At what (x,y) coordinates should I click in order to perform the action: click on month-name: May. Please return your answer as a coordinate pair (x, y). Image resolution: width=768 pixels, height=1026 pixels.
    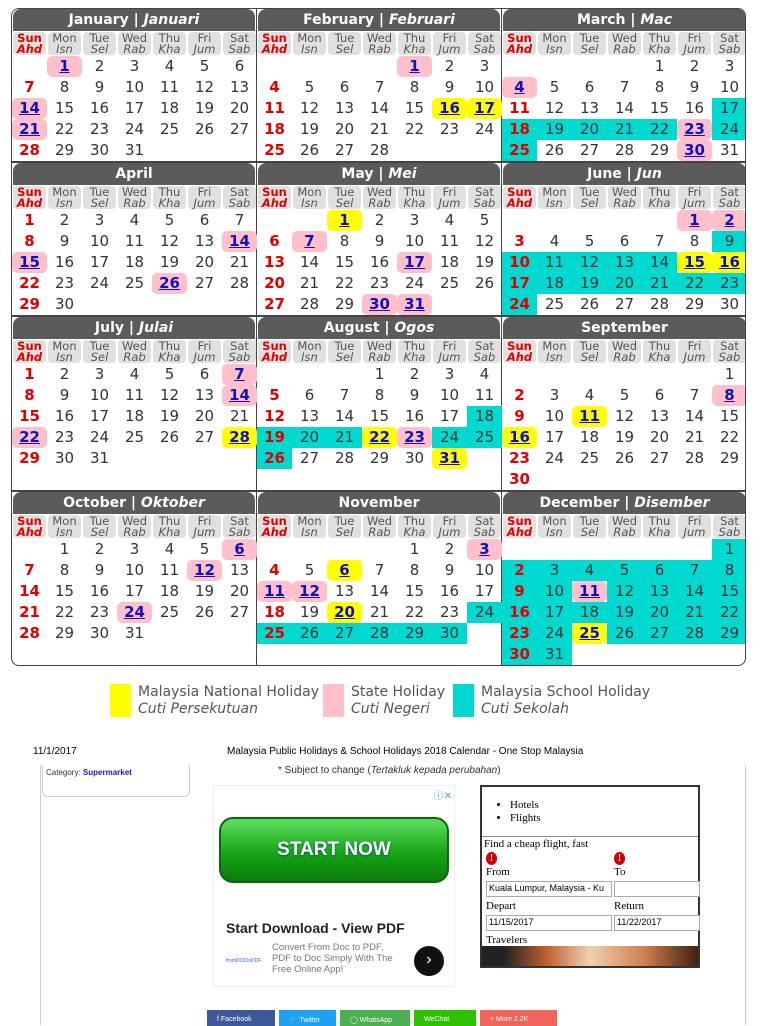
    Looking at the image, I should click on (357, 174).